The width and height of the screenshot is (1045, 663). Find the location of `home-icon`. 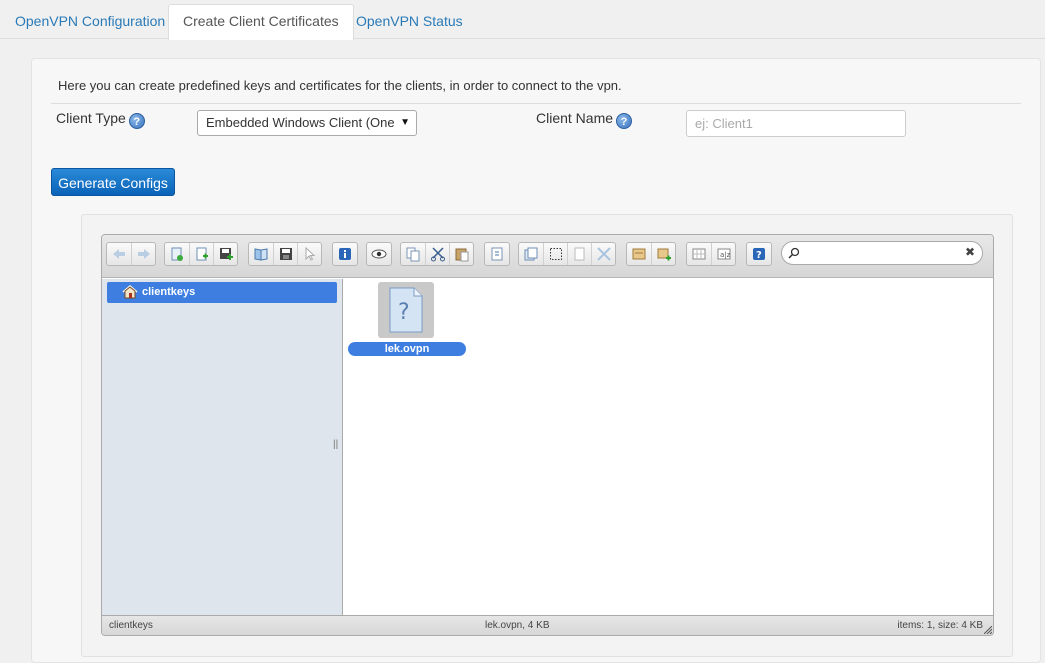

home-icon is located at coordinates (130, 292).